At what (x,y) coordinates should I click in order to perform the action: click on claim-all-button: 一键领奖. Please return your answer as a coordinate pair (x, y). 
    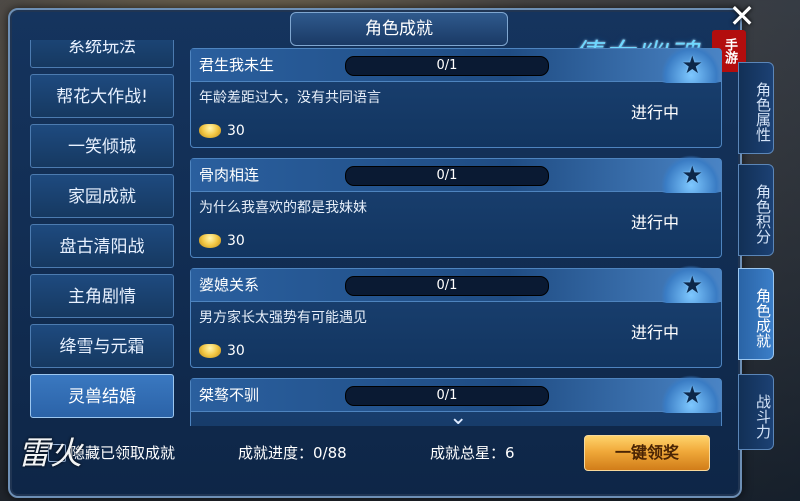
    Looking at the image, I should click on (647, 453).